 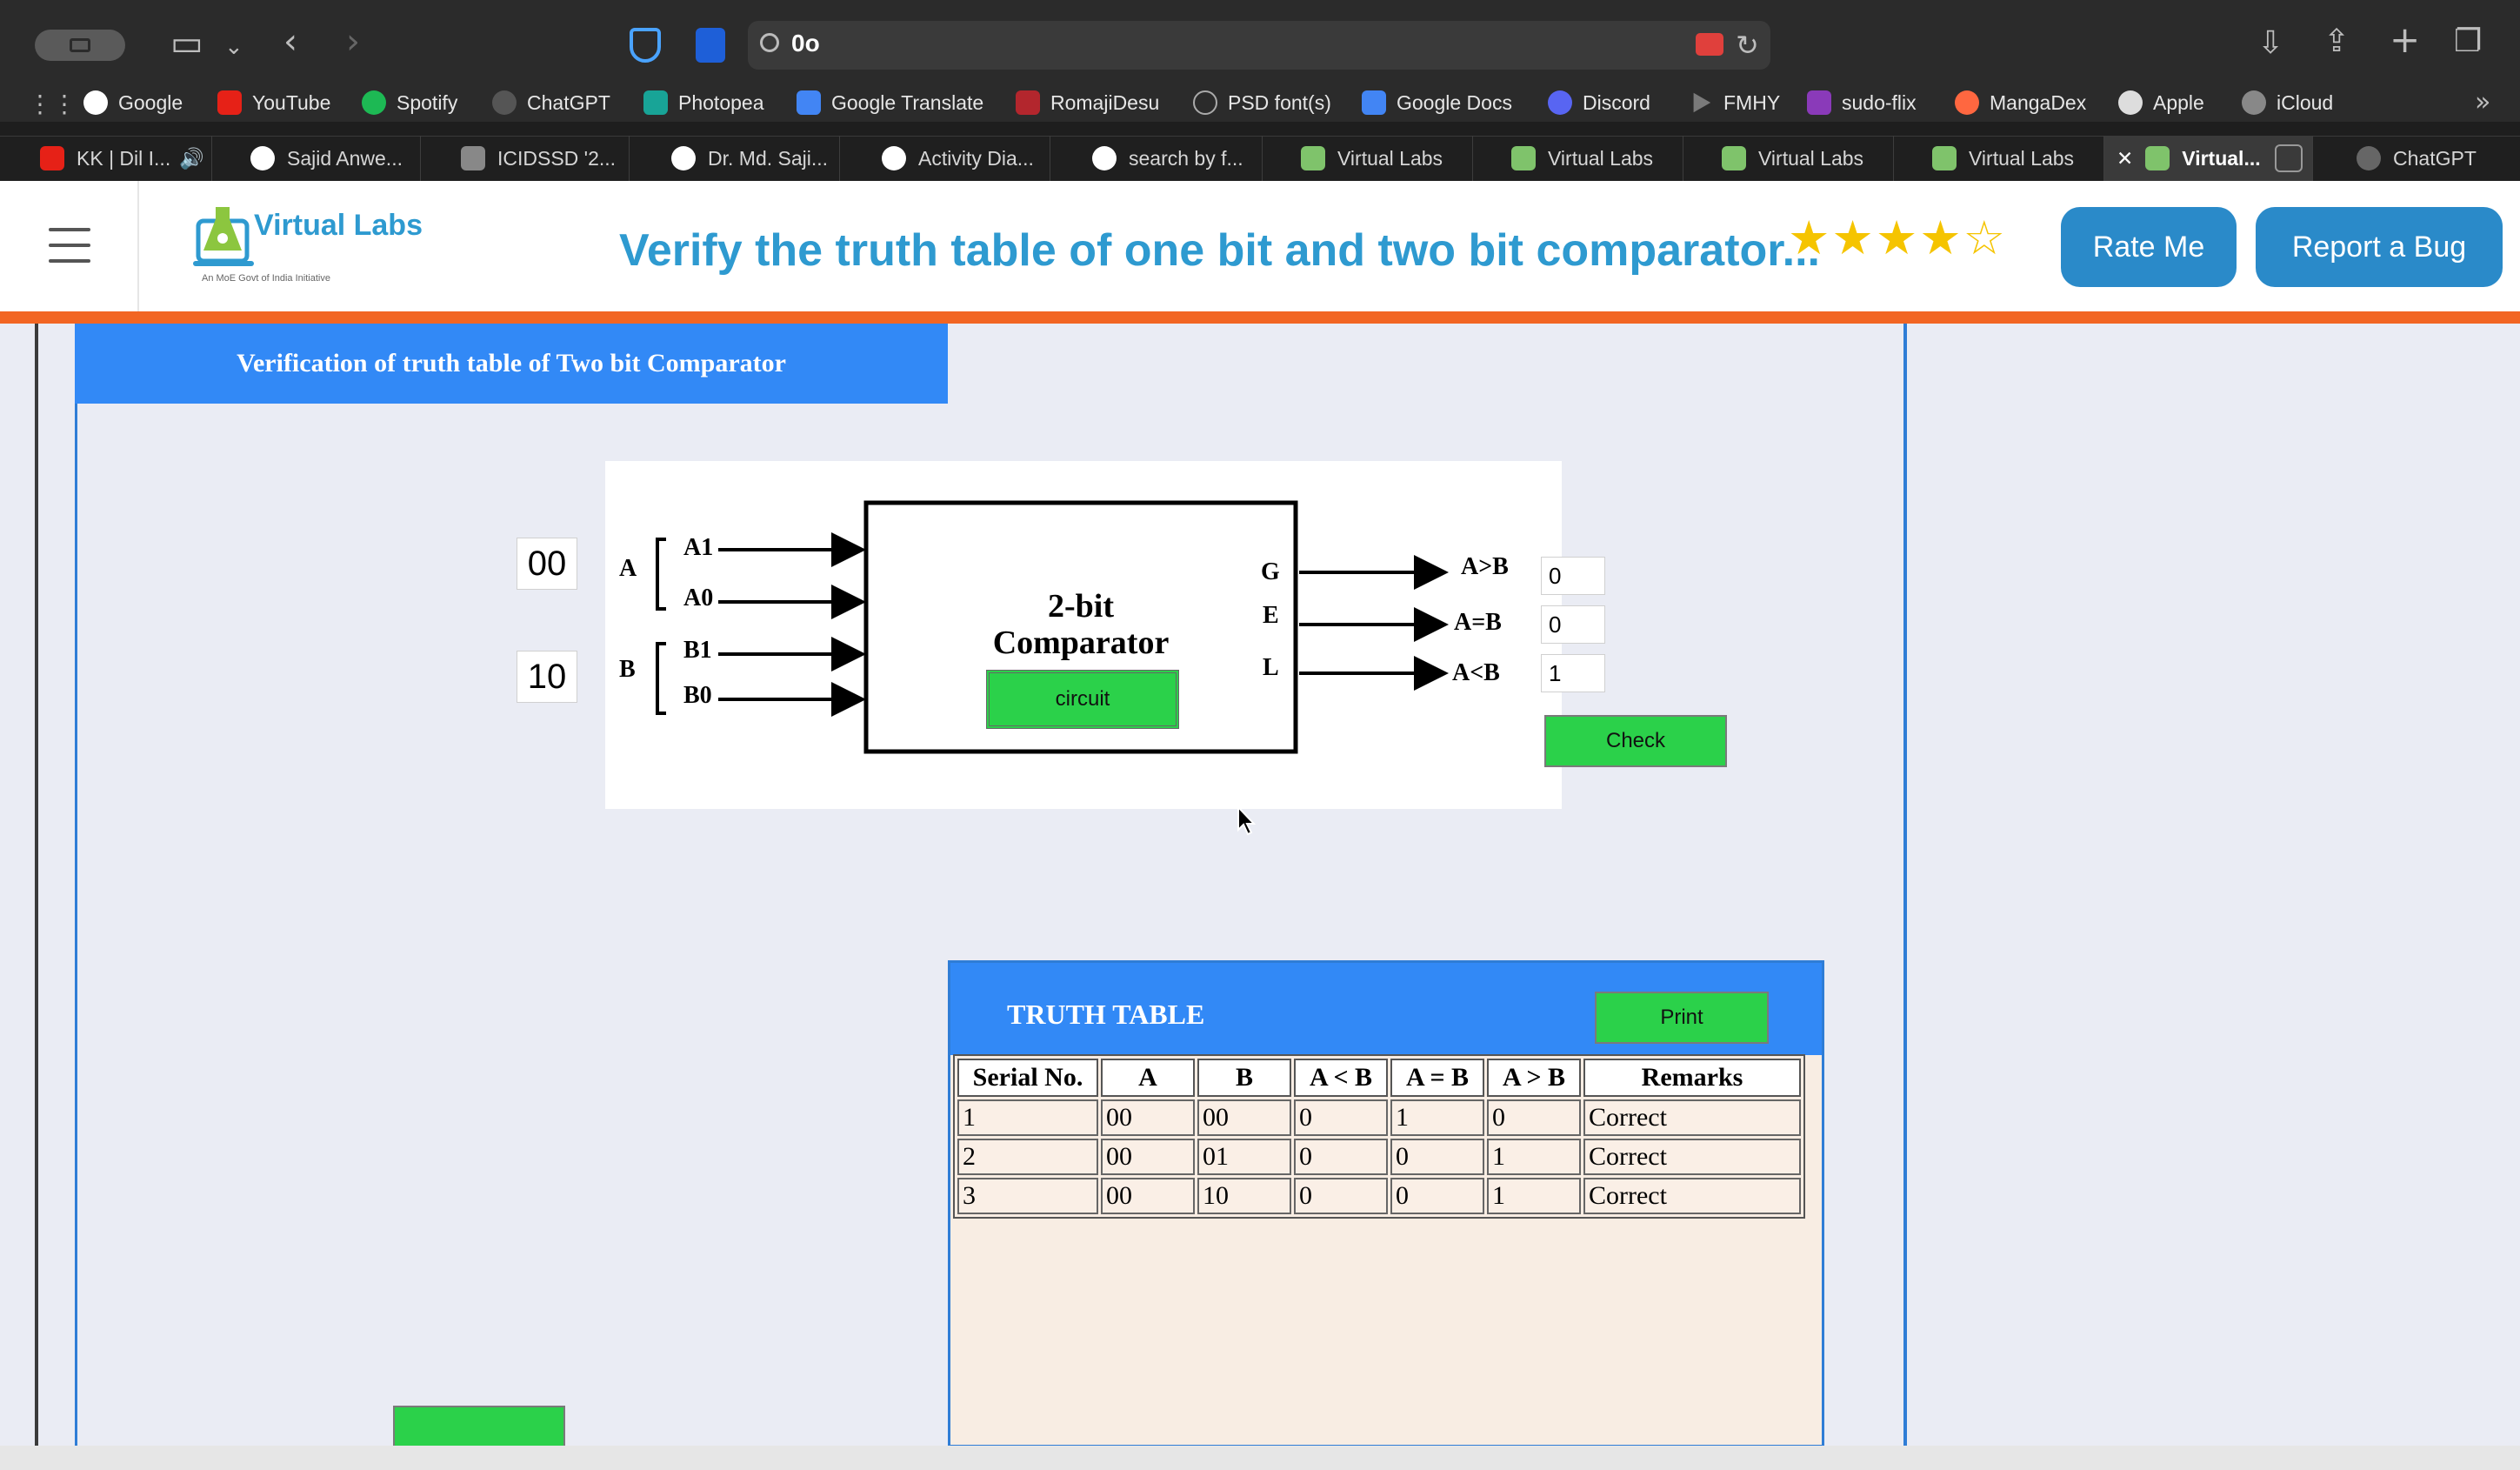 What do you see at coordinates (374, 102) in the screenshot?
I see `spotify-icon` at bounding box center [374, 102].